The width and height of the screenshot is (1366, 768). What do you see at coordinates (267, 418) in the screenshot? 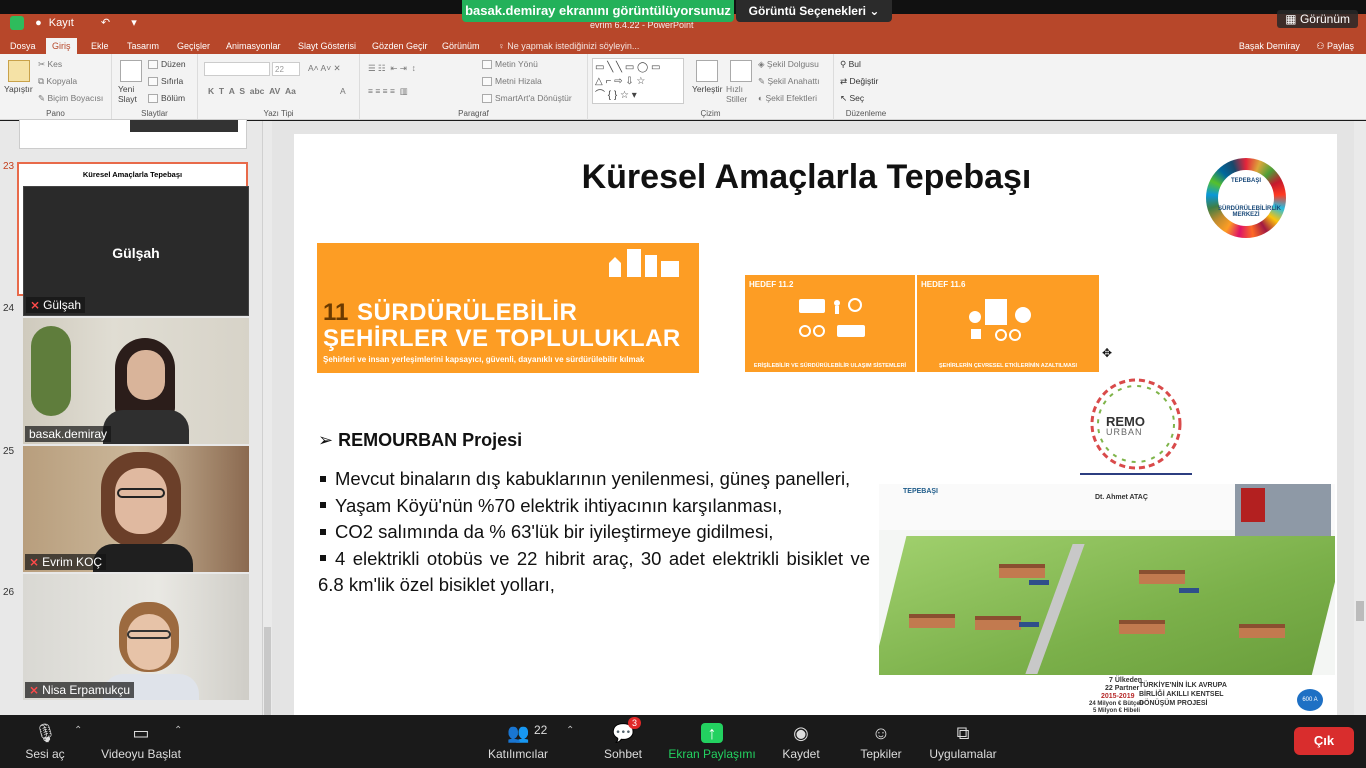
I see `thumbnail-scrollbar` at bounding box center [267, 418].